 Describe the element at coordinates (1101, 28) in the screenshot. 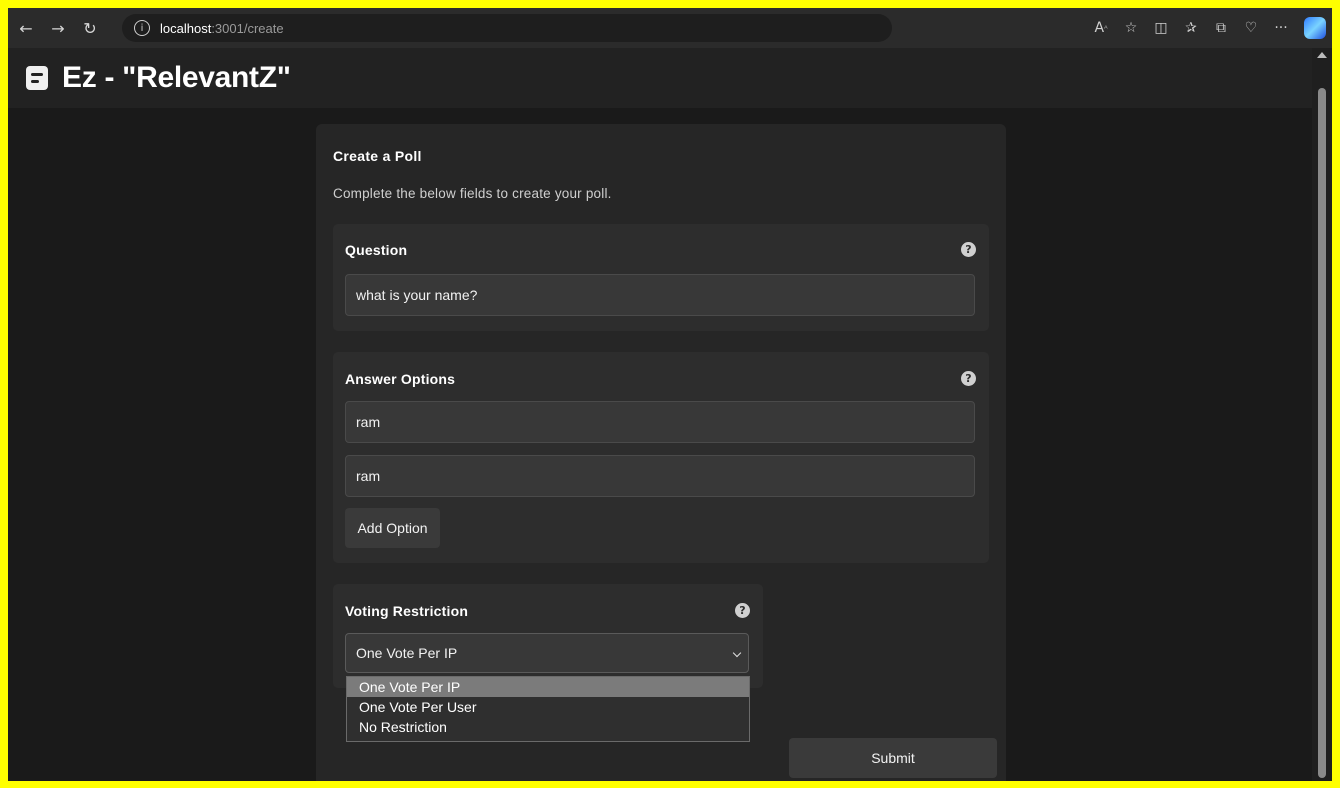

I see `read-aloud-icon: Aᴬ` at that location.